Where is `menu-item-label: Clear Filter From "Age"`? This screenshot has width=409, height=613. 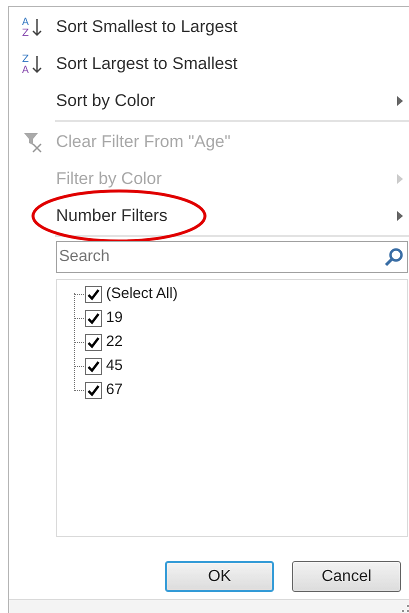 menu-item-label: Clear Filter From "Age" is located at coordinates (143, 141).